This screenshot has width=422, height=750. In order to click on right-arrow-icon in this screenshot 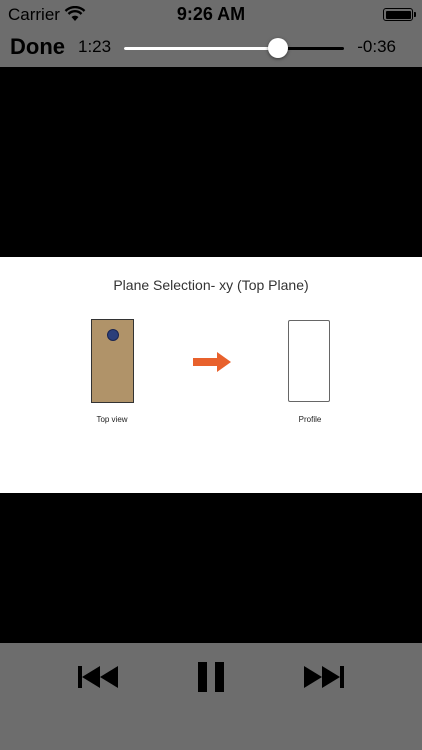, I will do `click(212, 362)`.